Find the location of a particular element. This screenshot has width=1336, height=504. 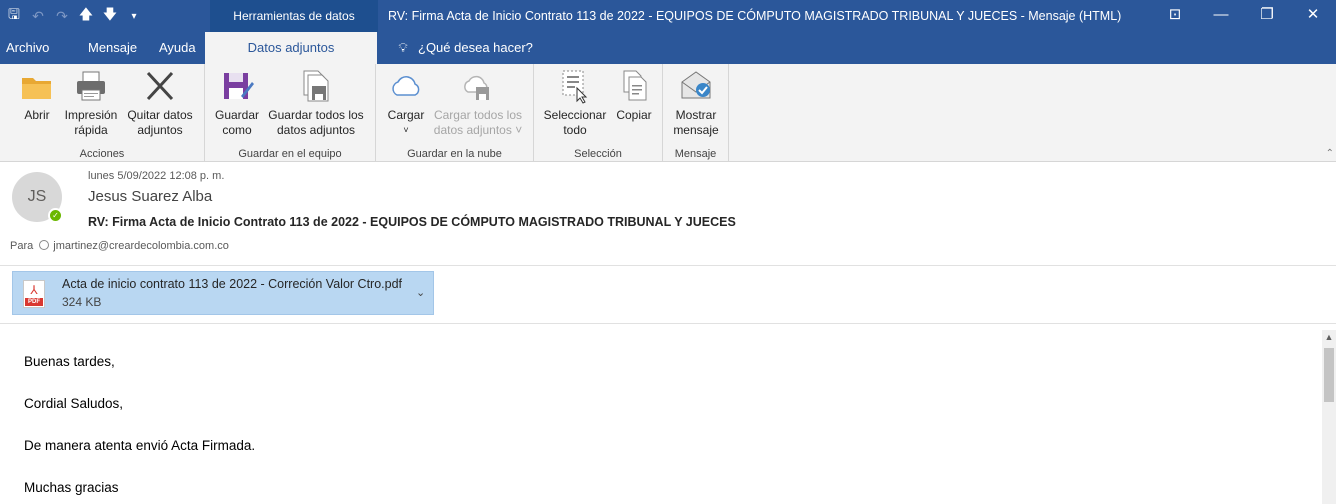

copiar-button: Copiar is located at coordinates (634, 95).